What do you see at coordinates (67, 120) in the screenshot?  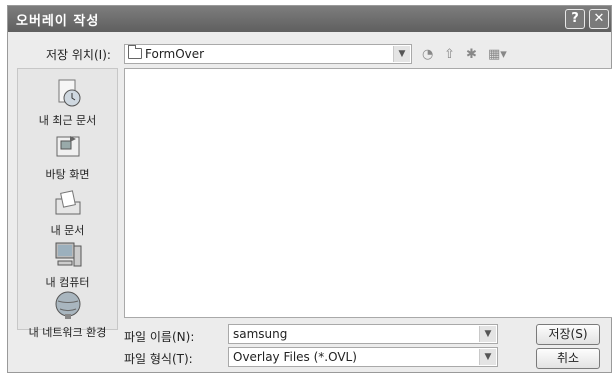 I see `place-label: 내 최근 문서` at bounding box center [67, 120].